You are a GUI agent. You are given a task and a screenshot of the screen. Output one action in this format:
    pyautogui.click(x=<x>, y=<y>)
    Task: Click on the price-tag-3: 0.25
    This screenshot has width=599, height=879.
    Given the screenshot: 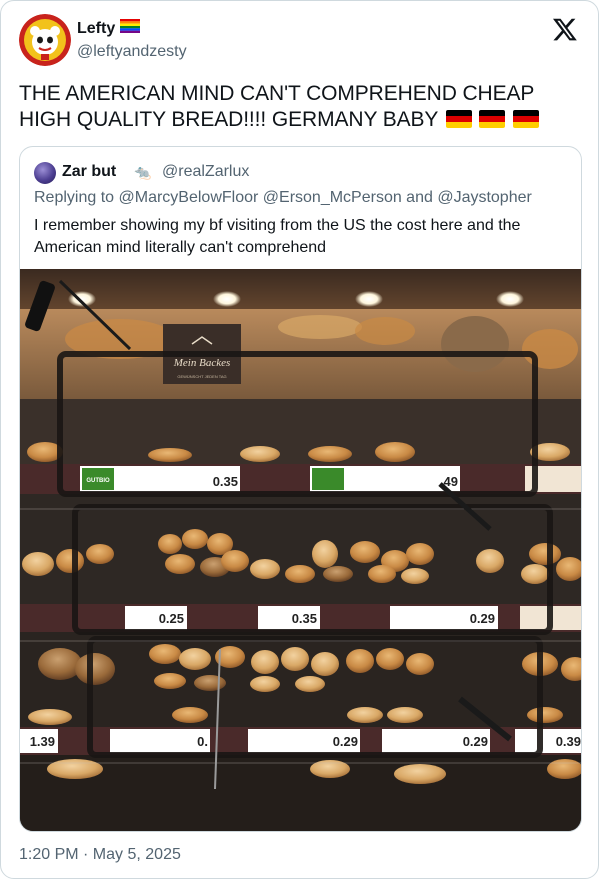 What is the action you would take?
    pyautogui.click(x=171, y=618)
    